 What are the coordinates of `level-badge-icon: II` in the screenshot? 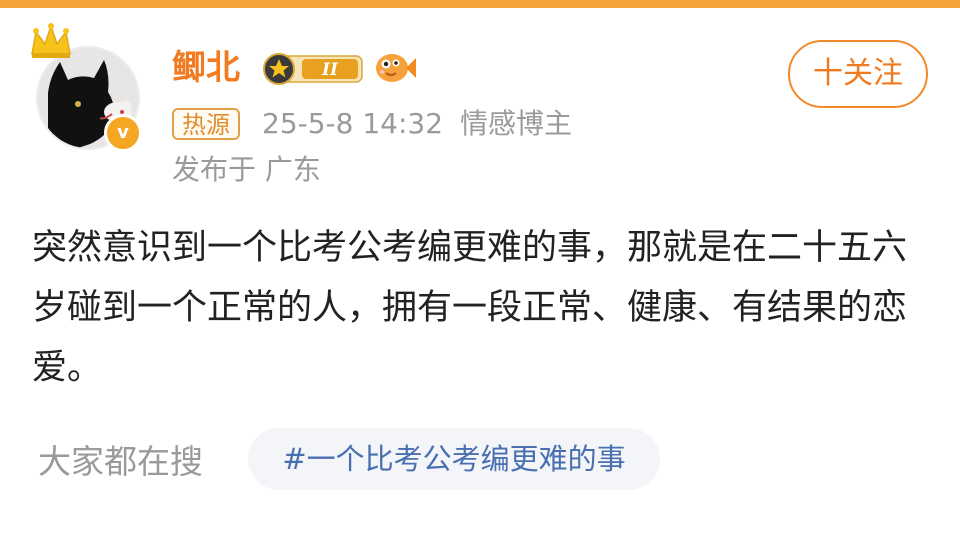 It's located at (313, 69).